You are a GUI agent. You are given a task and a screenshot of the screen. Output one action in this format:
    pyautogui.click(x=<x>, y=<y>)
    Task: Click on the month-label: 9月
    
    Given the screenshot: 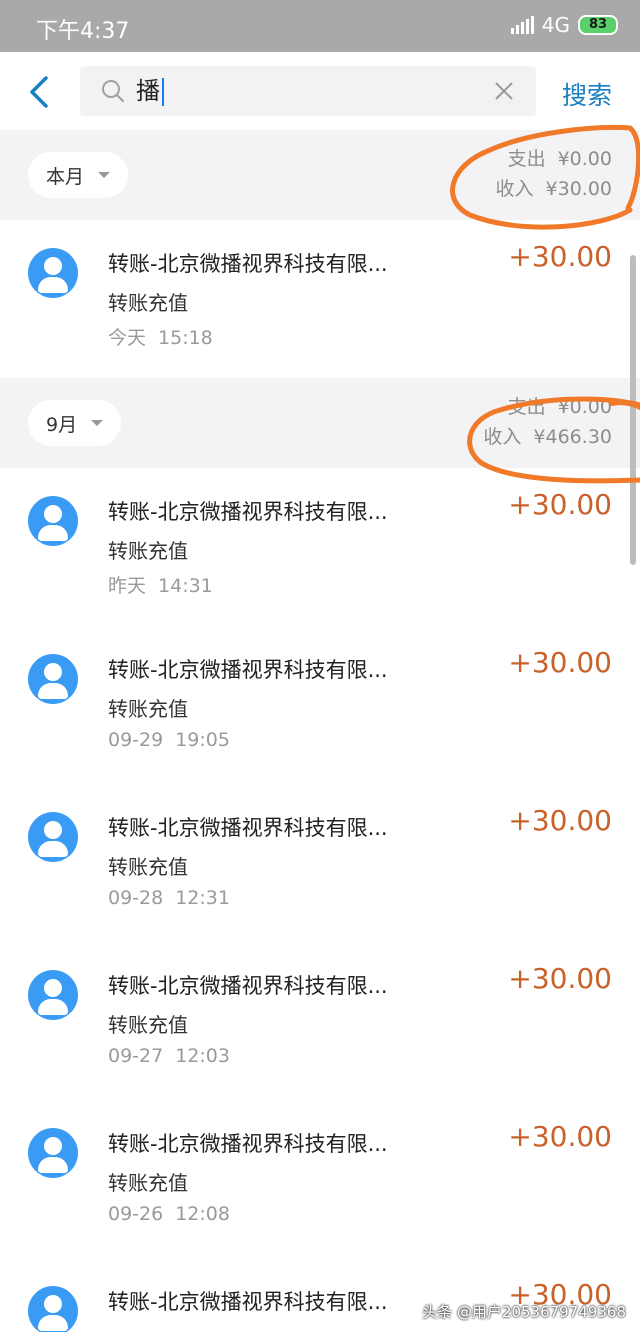 What is the action you would take?
    pyautogui.click(x=62, y=424)
    